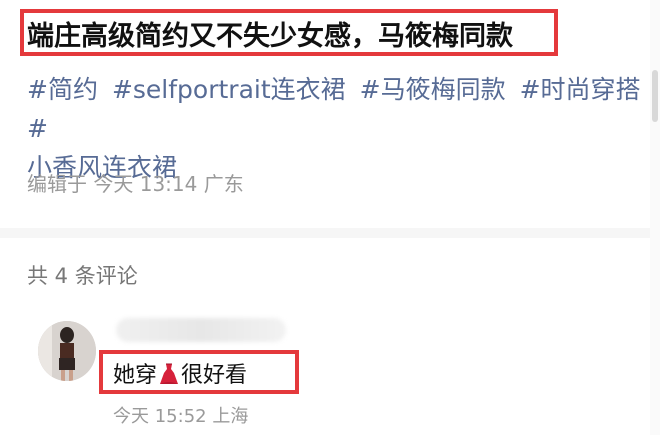  Describe the element at coordinates (655, 217) in the screenshot. I see `vertical-scrollbar` at that location.